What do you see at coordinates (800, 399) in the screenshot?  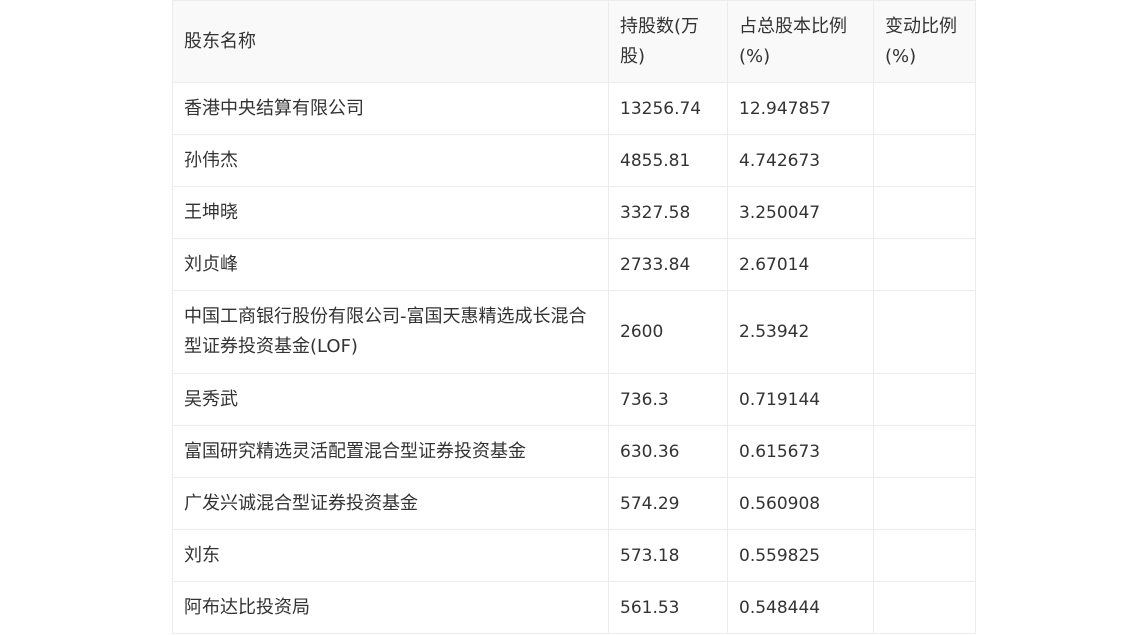 I see `cell-share-ratio: 0.719144` at bounding box center [800, 399].